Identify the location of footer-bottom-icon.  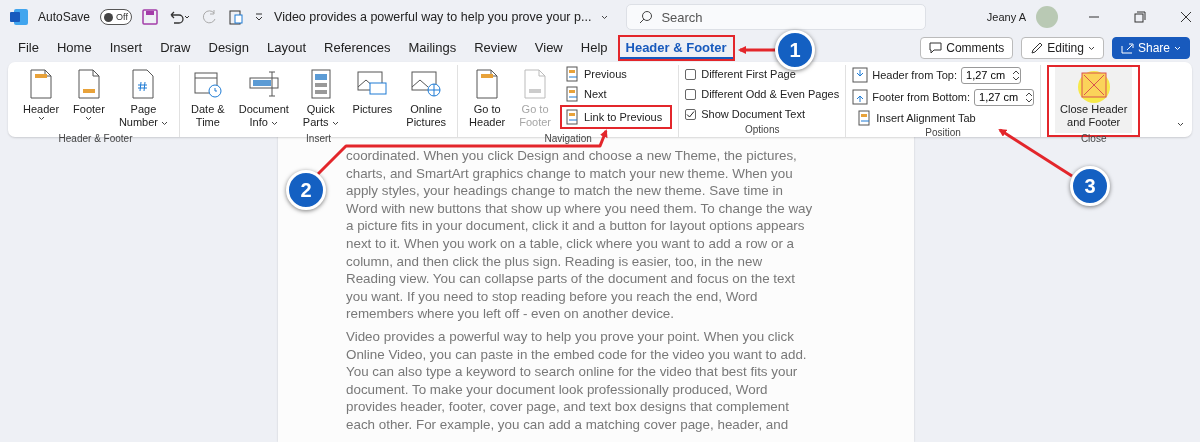
(860, 97).